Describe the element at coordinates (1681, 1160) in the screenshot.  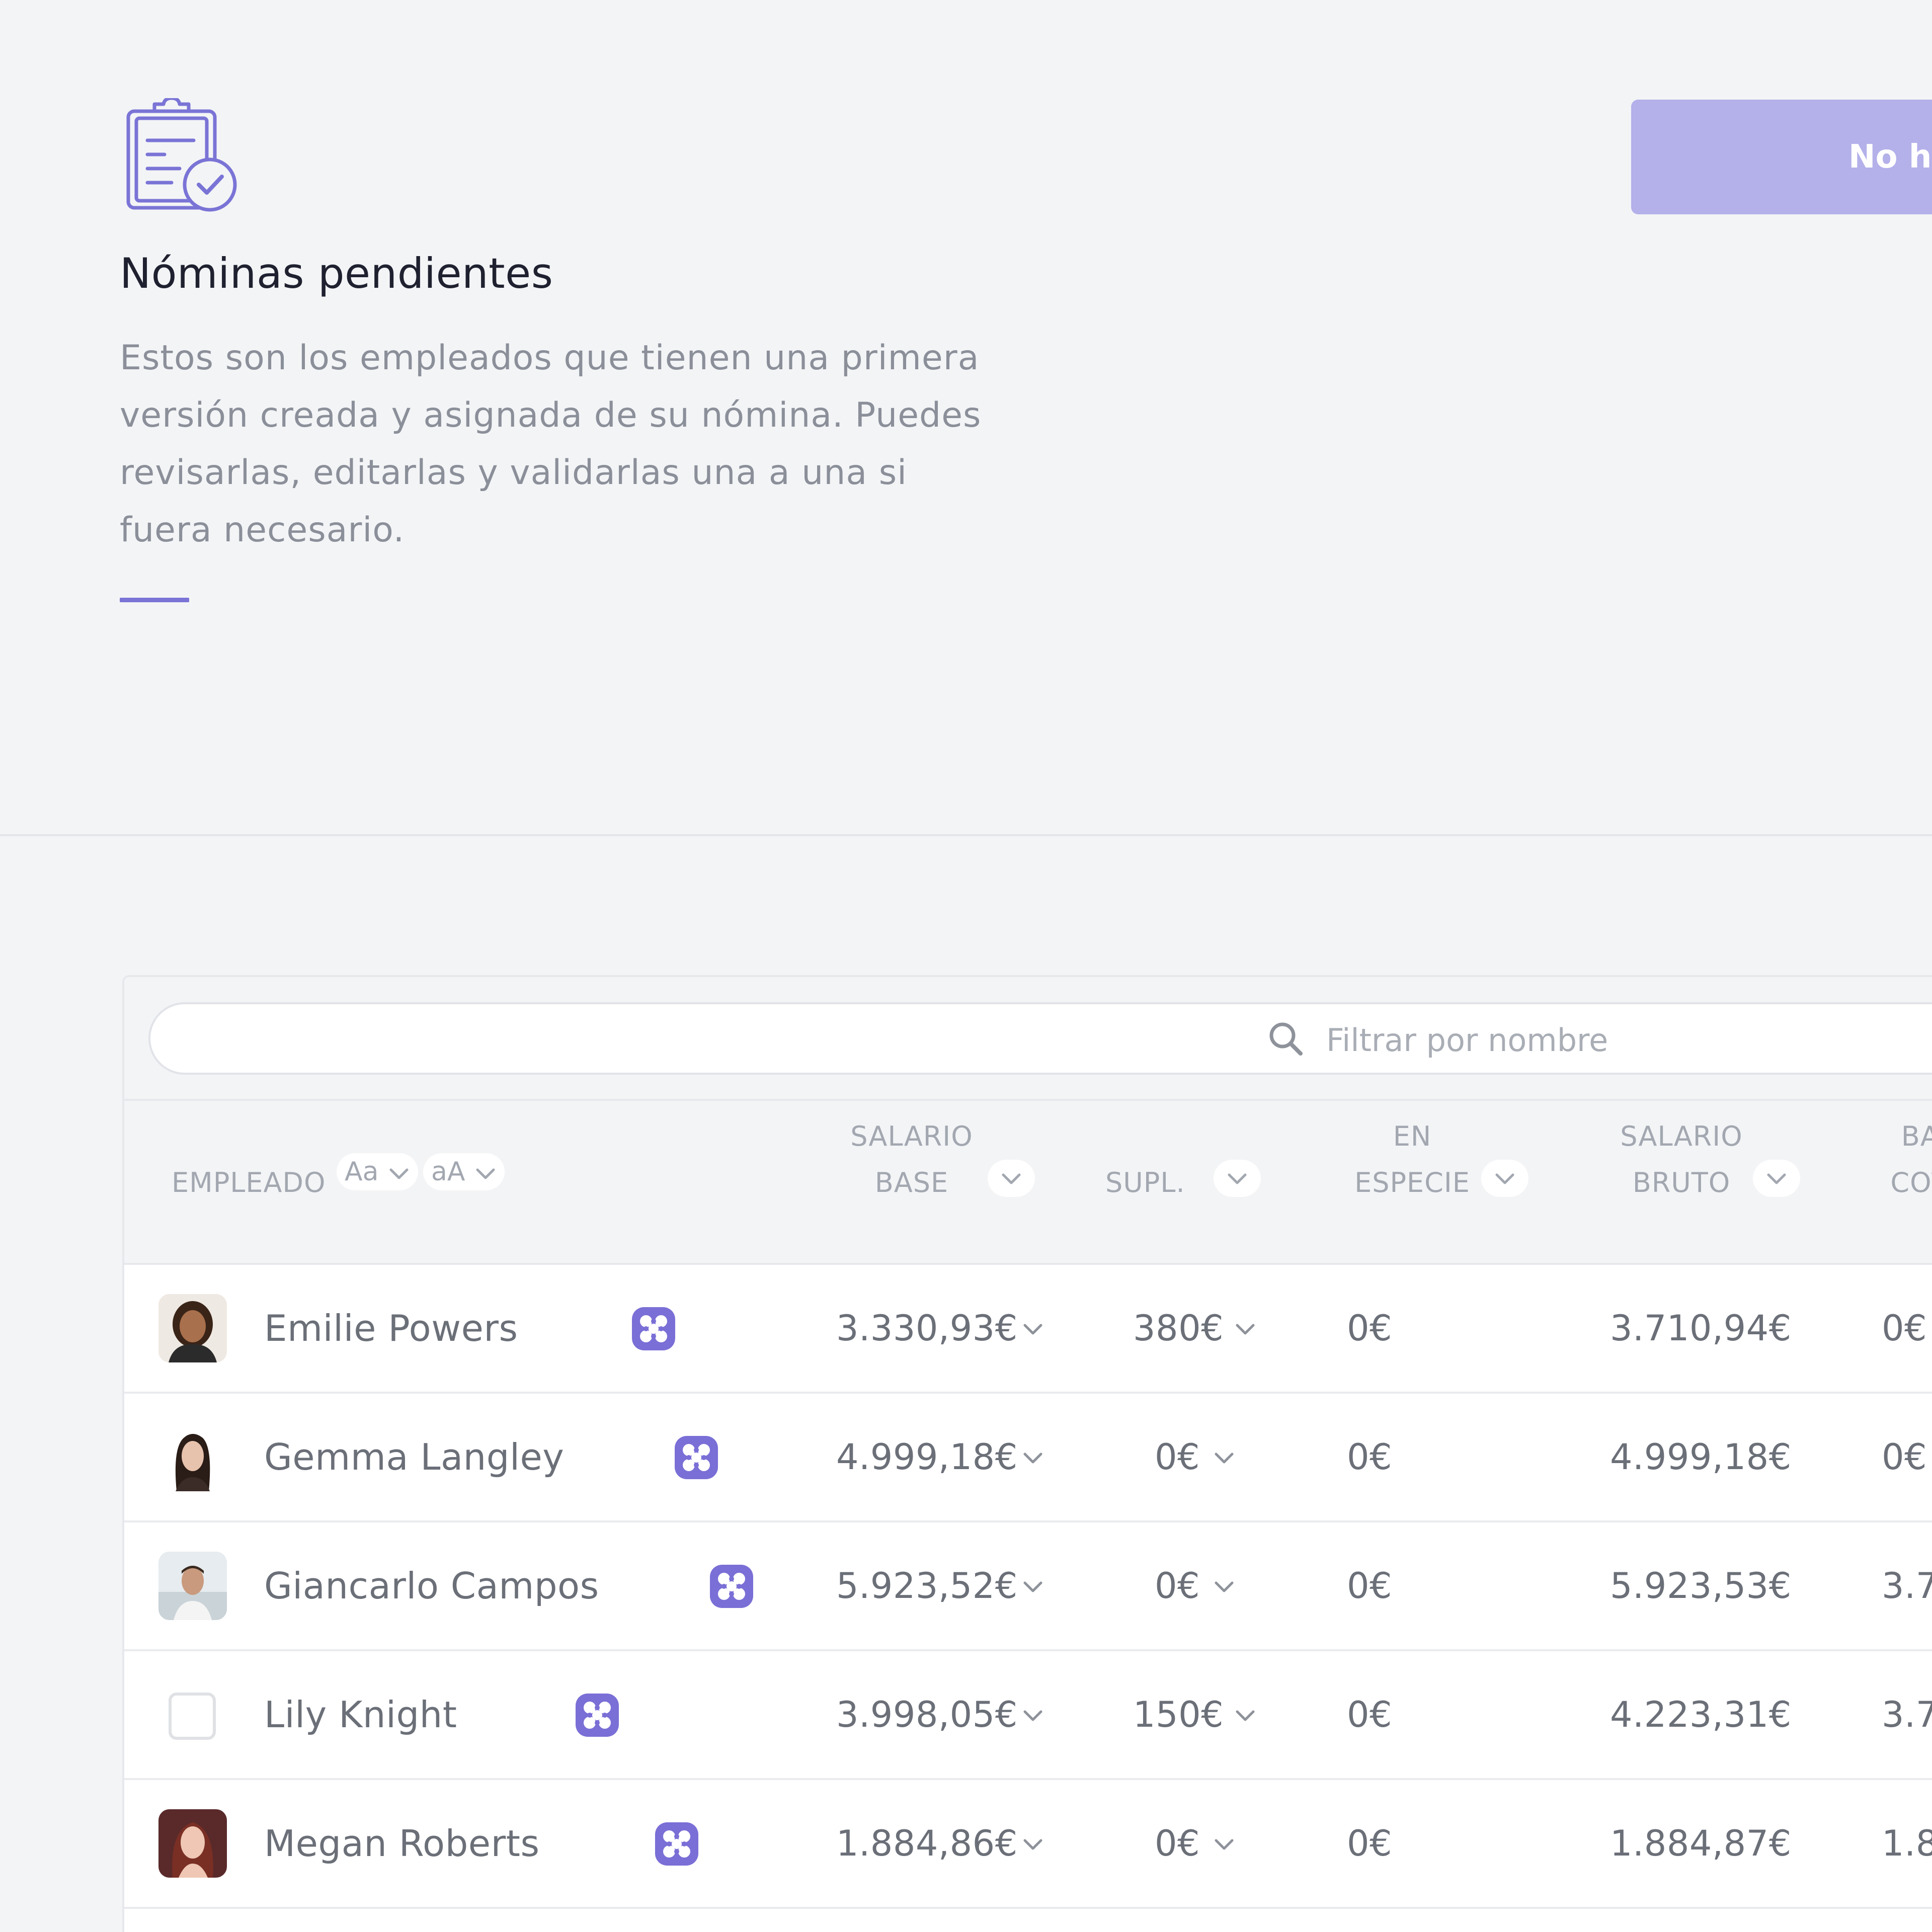
I see `column-header-salario-bruto: SALARIO BRUTO` at that location.